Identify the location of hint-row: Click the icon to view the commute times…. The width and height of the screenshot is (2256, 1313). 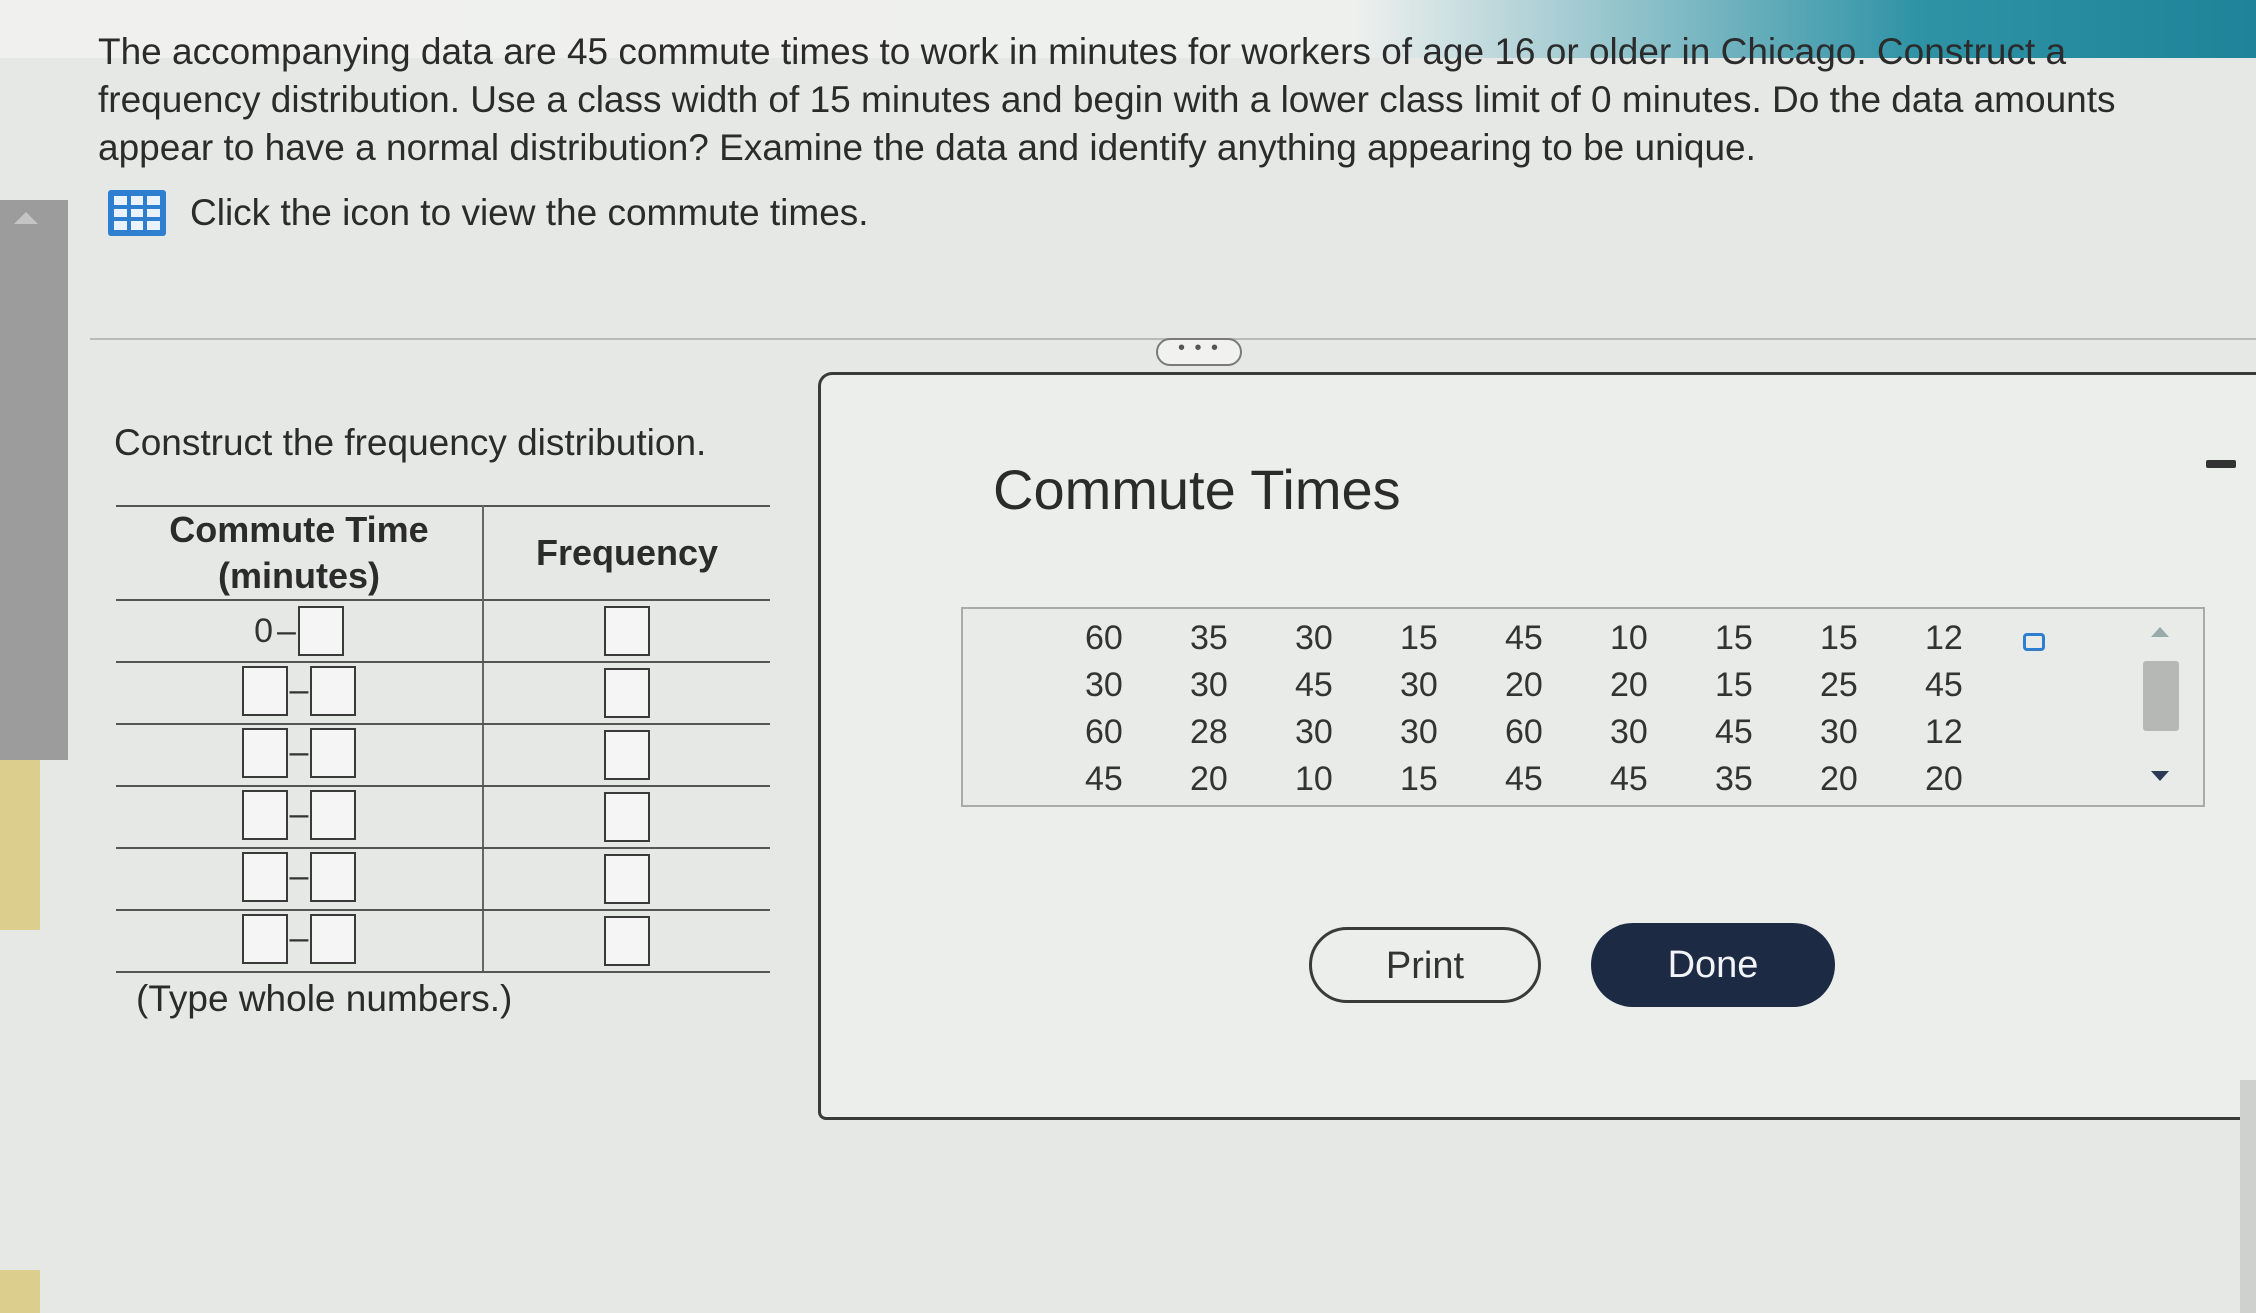
(488, 213).